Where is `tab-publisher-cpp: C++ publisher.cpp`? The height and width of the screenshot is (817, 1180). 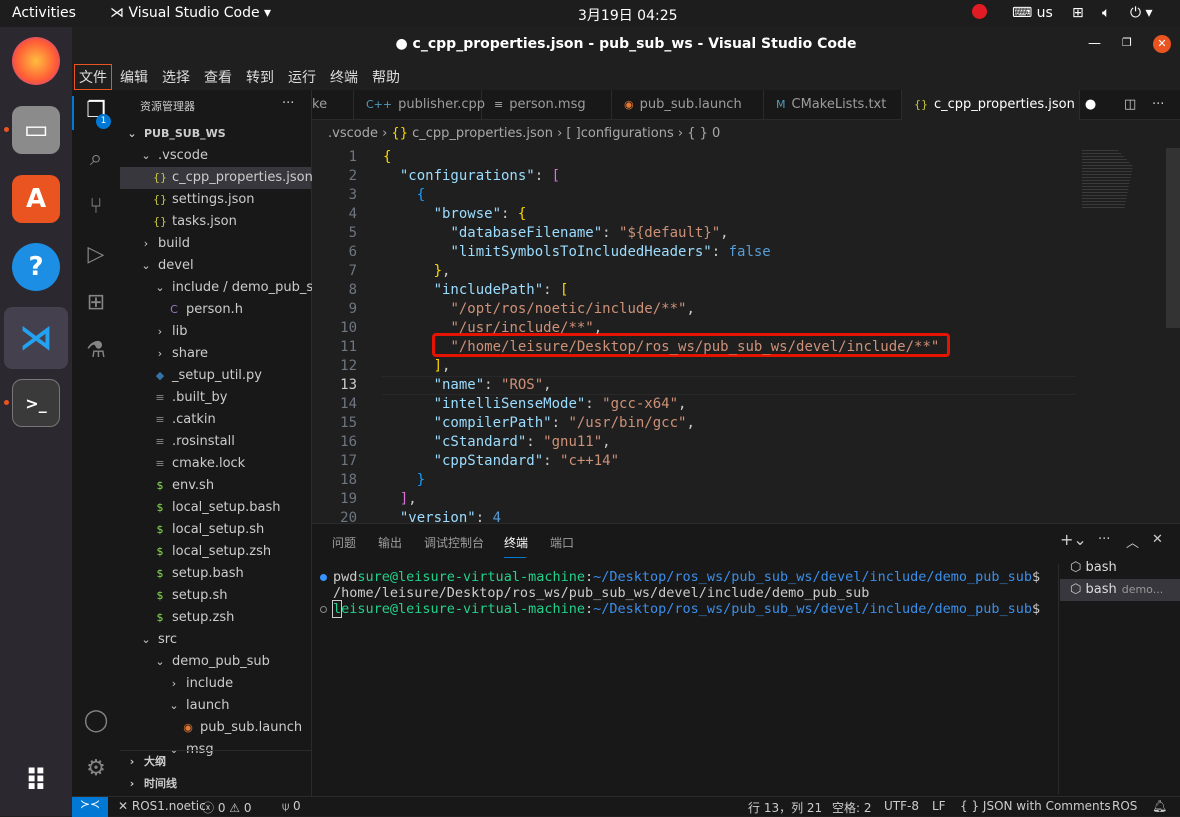
tab-publisher-cpp: C++ publisher.cpp is located at coordinates (419, 105).